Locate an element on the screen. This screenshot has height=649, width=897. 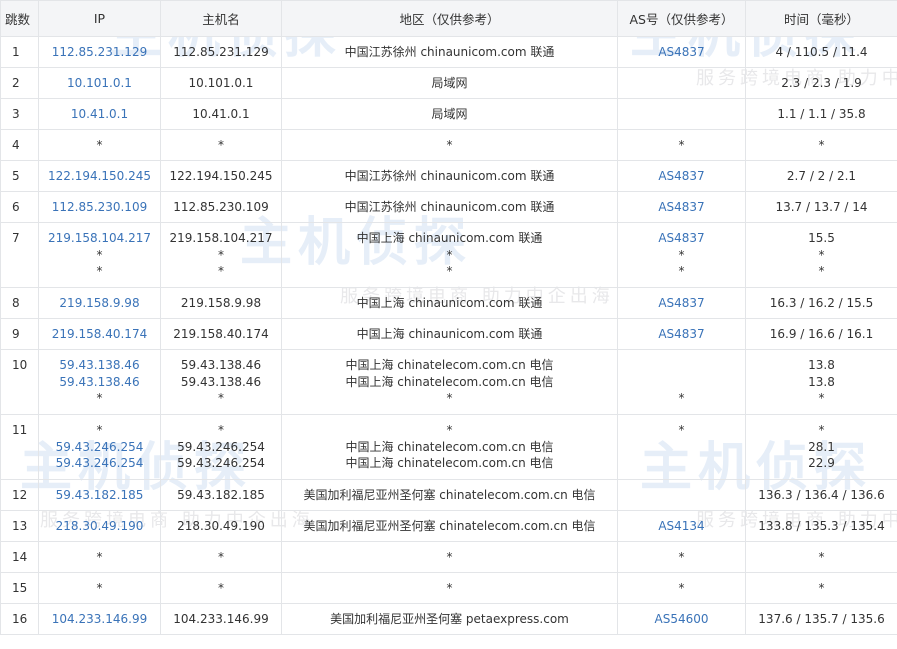
host-cell: 104.233.146.99 is located at coordinates (221, 619).